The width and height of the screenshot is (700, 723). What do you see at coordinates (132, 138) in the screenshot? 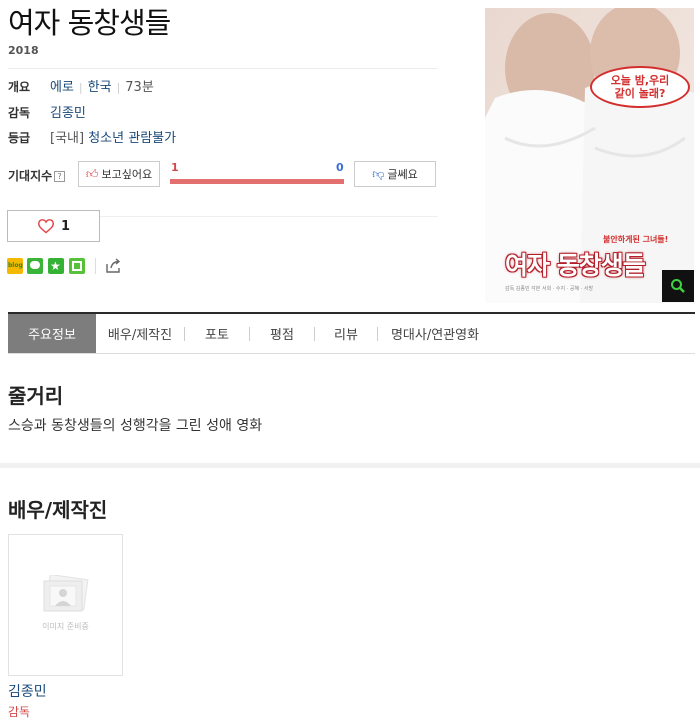
I see `rating-link: 청소년 관람불가` at bounding box center [132, 138].